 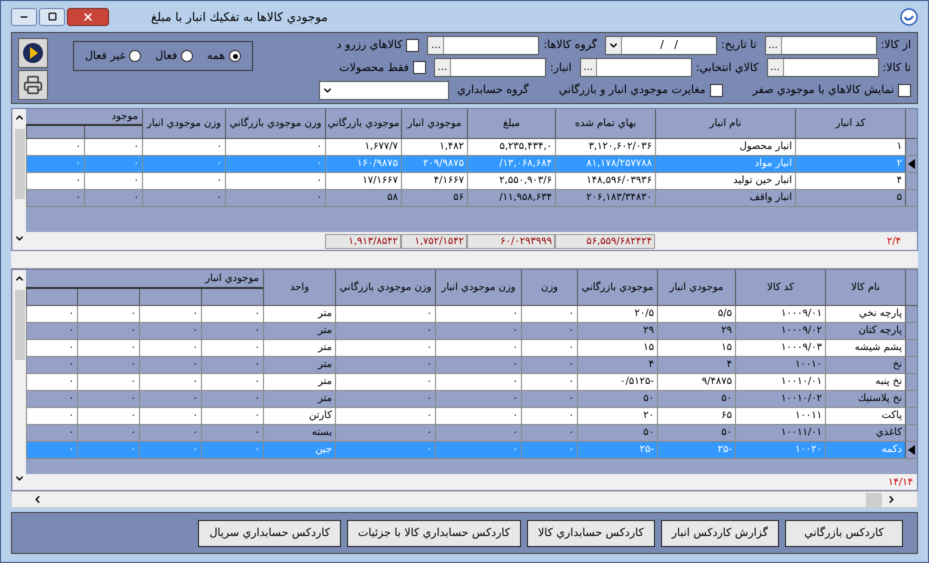 What do you see at coordinates (617, 331) in the screenshot?
I see `table-cell: ۲۹` at bounding box center [617, 331].